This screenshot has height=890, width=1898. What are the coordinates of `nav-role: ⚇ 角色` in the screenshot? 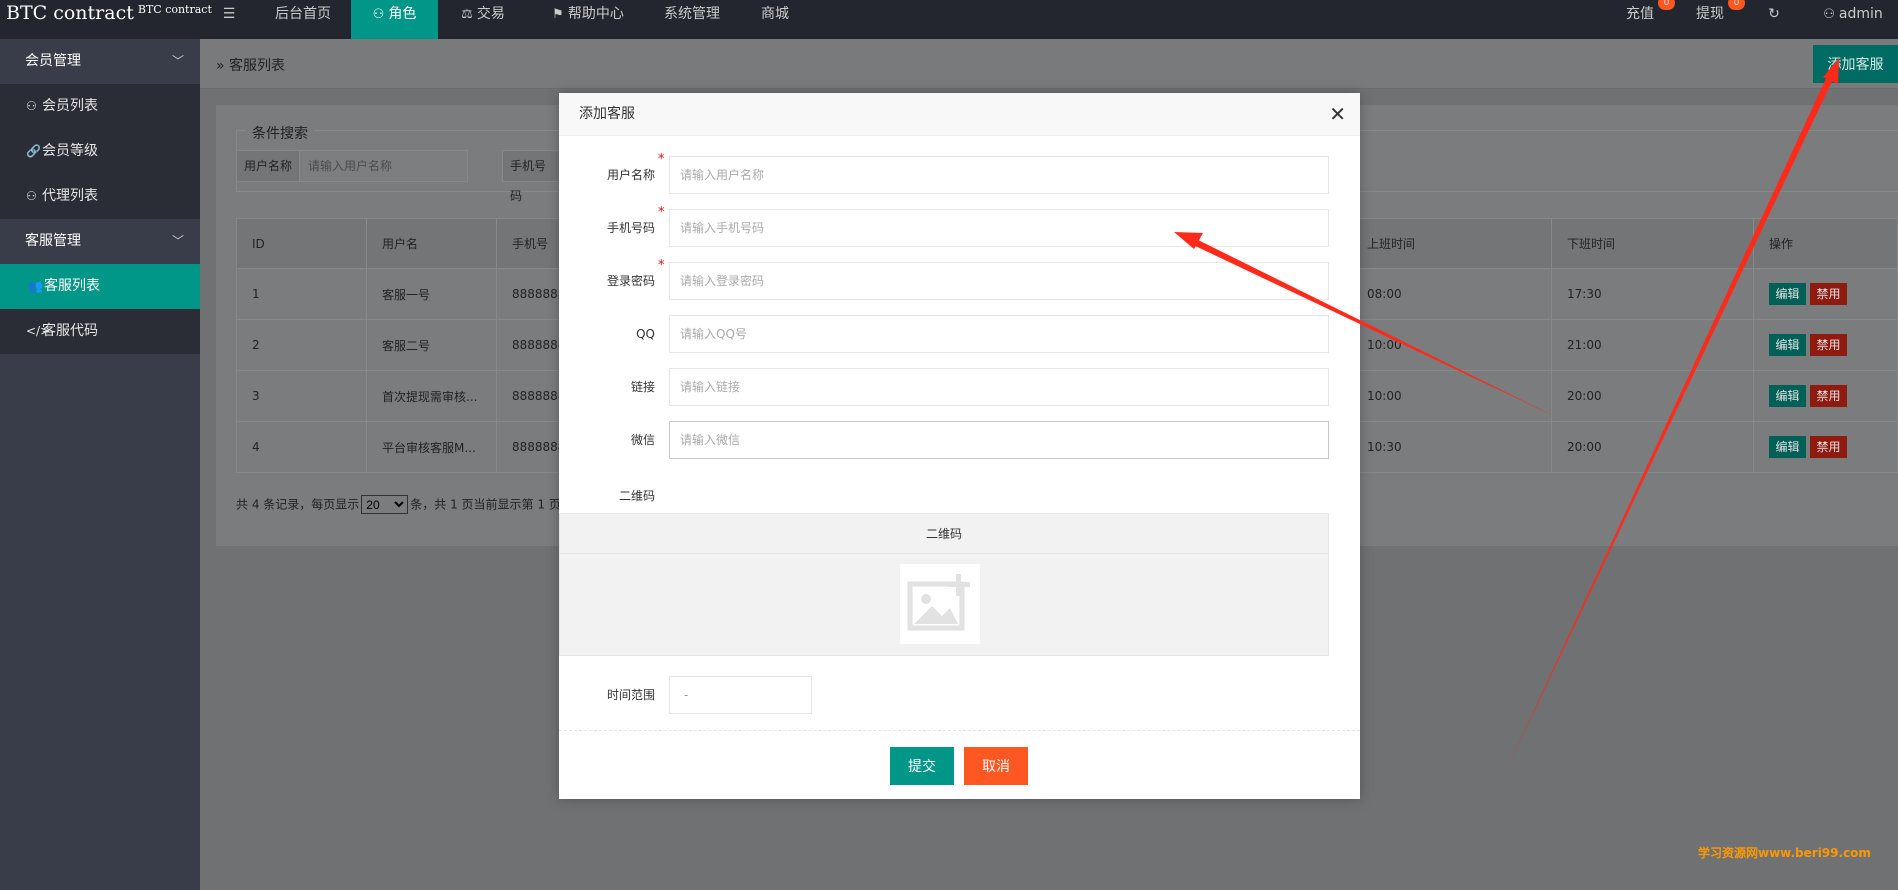 It's located at (394, 19).